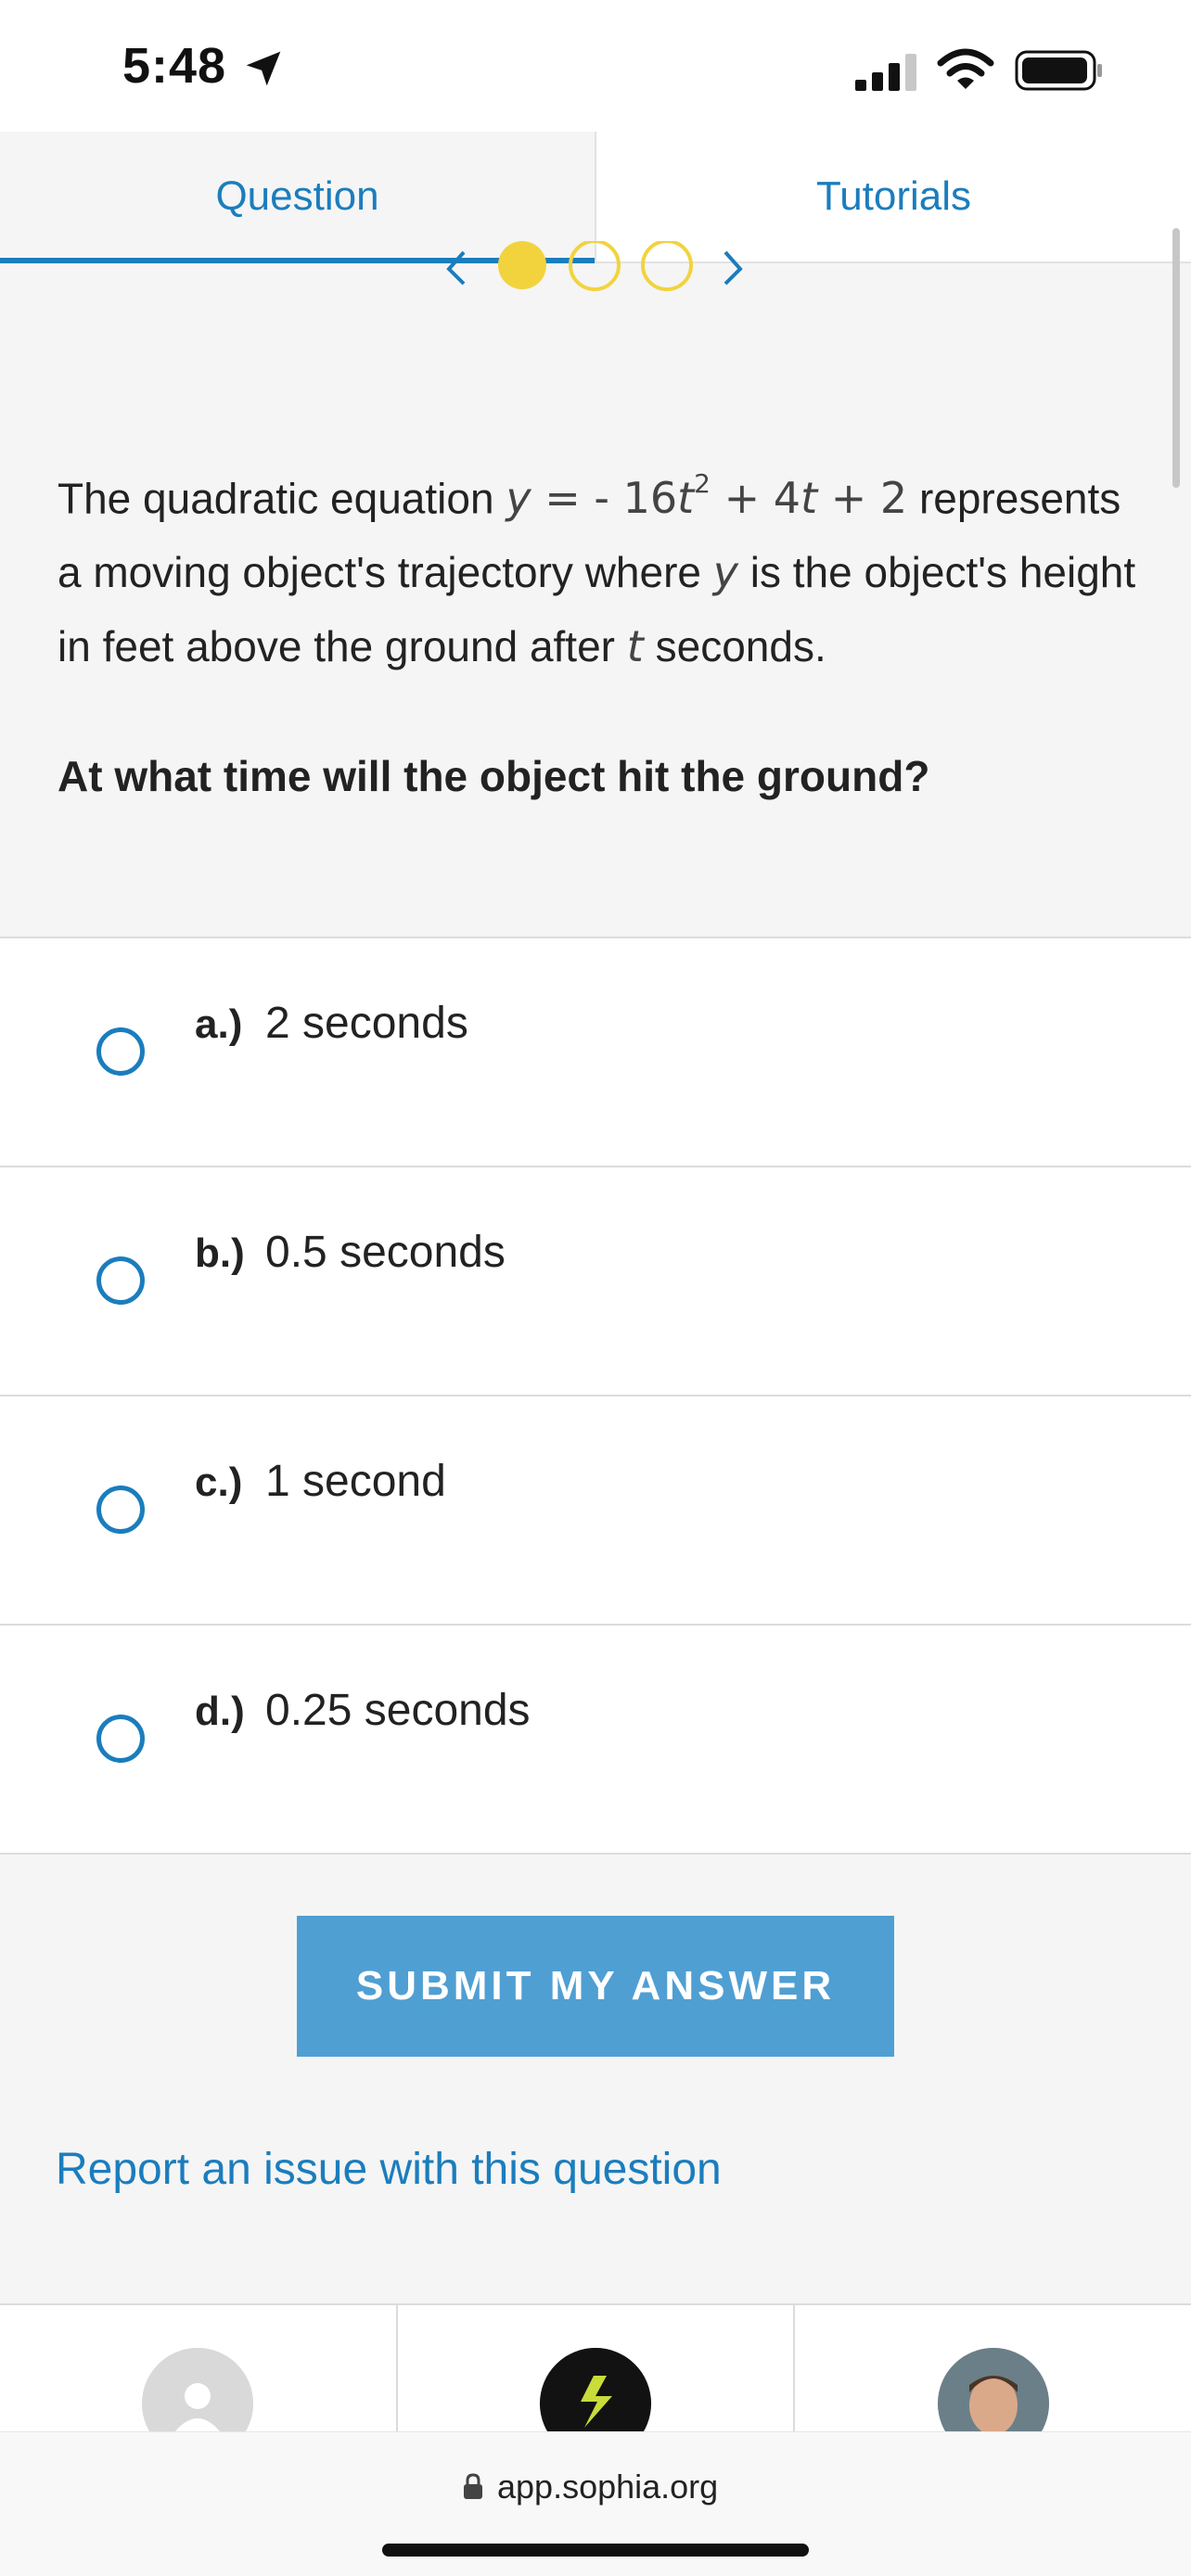  Describe the element at coordinates (595, 1052) in the screenshot. I see `answer-option-a: a.) 2 seconds` at that location.